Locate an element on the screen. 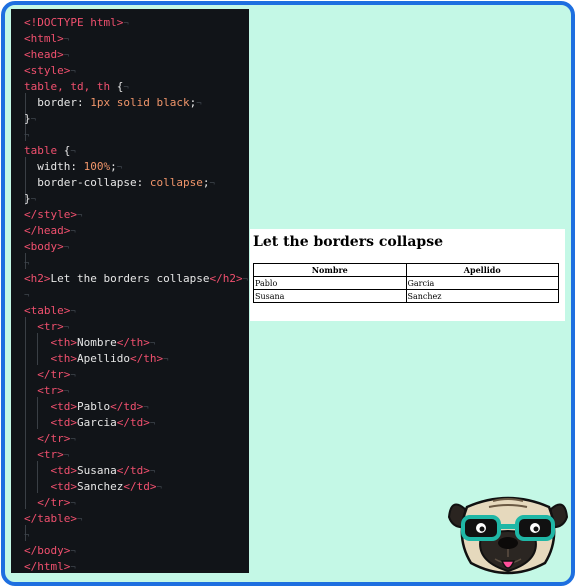 The width and height of the screenshot is (576, 588). code-line: width: 100%;¬ is located at coordinates (73, 167).